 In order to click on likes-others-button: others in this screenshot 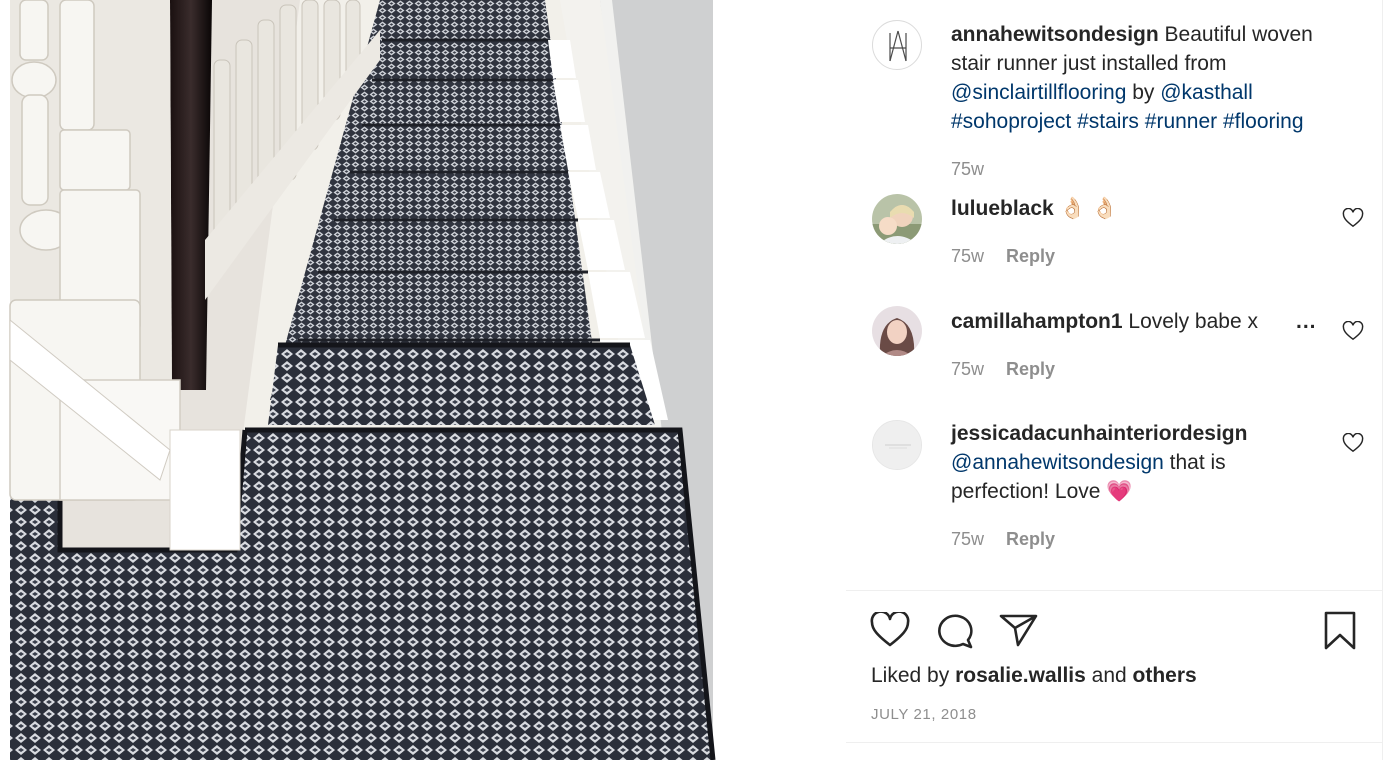, I will do `click(1165, 675)`.